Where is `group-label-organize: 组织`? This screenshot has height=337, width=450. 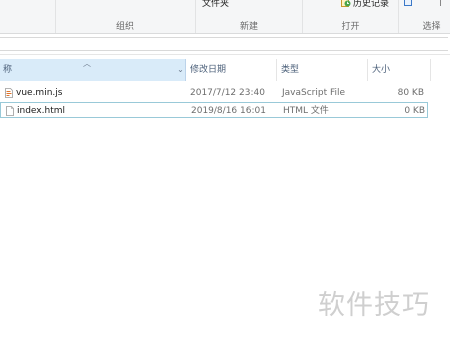
group-label-organize: 组织 is located at coordinates (124, 27).